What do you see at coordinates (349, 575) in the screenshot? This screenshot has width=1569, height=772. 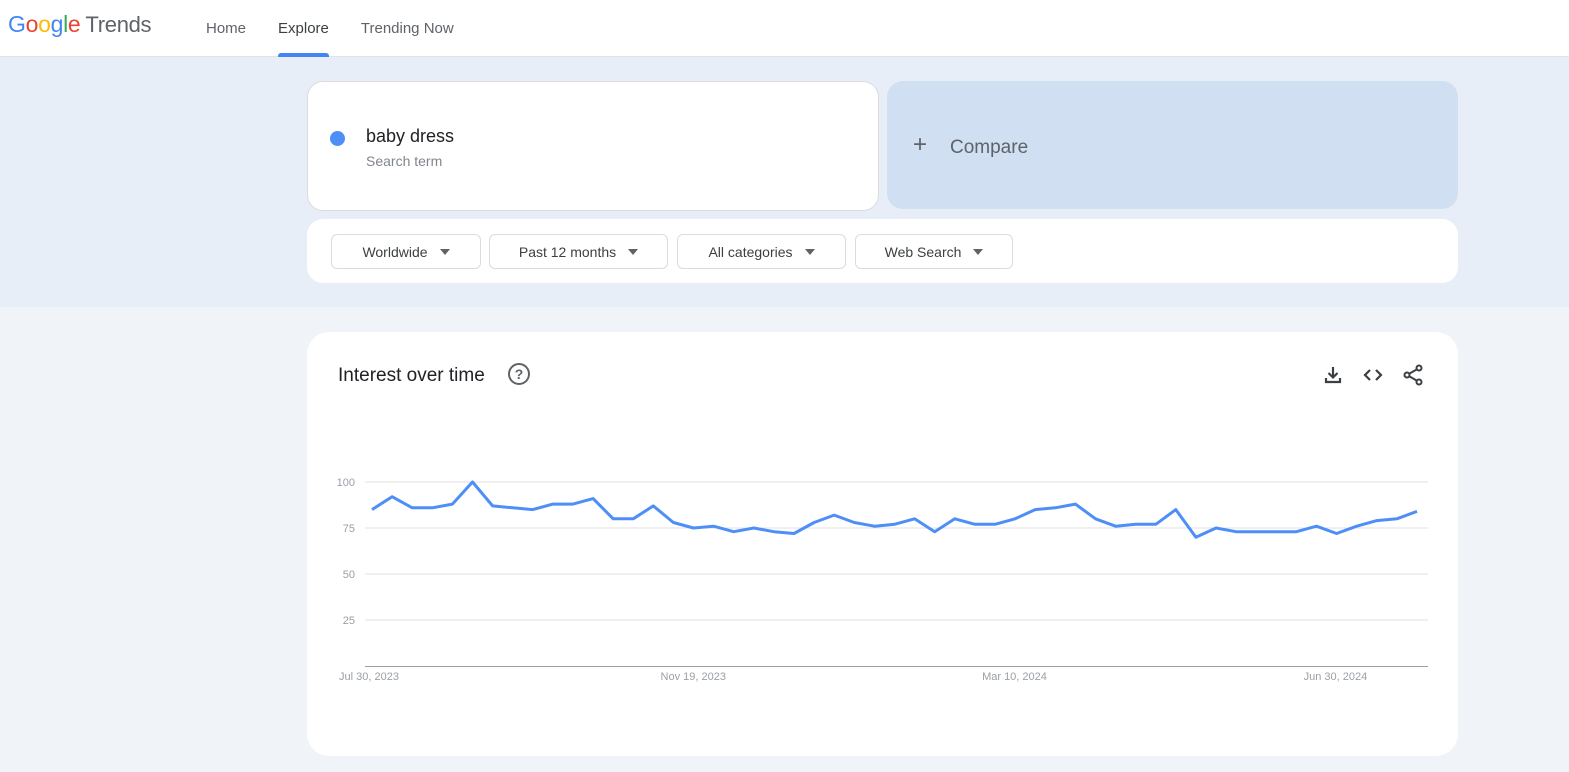 I see `y-tick-label: 50` at bounding box center [349, 575].